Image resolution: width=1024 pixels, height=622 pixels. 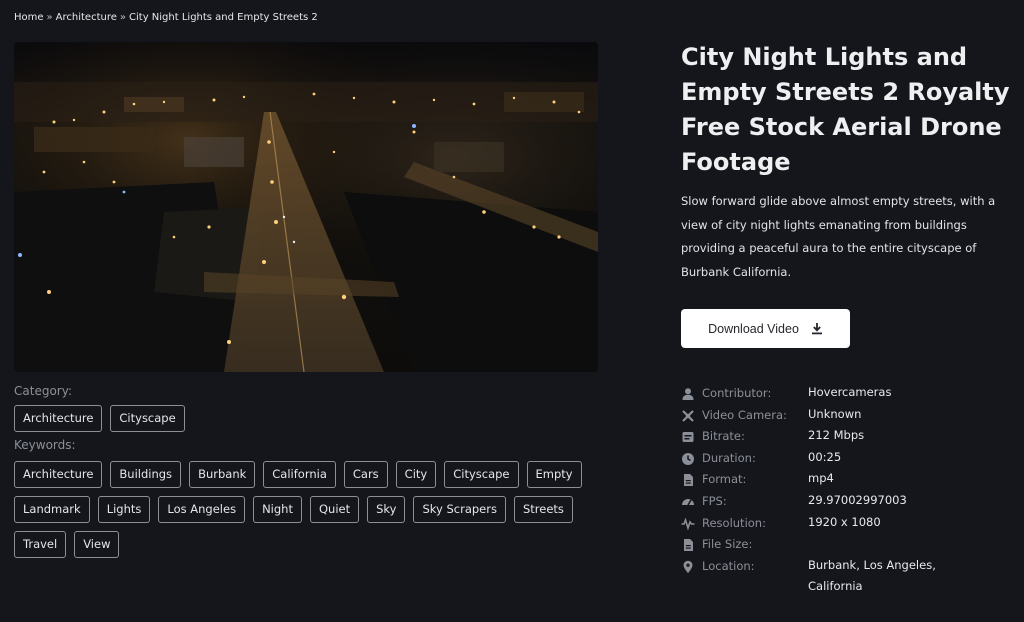 I want to click on category-tags: Architecture Cityscape, so click(x=99, y=418).